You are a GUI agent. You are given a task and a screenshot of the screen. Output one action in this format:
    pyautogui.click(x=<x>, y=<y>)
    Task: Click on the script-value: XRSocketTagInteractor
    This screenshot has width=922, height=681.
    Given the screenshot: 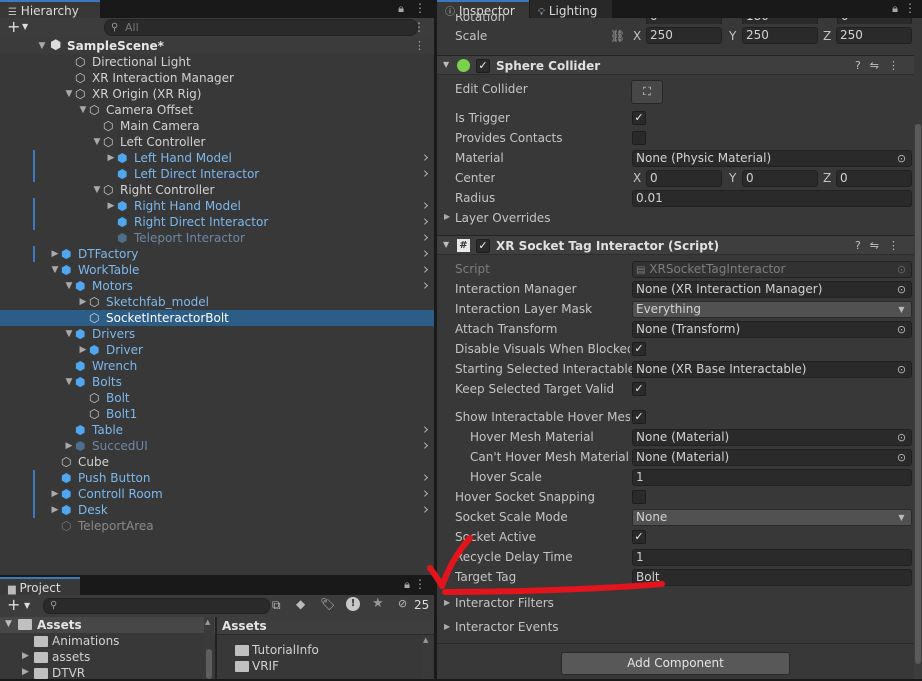 What is the action you would take?
    pyautogui.click(x=717, y=269)
    